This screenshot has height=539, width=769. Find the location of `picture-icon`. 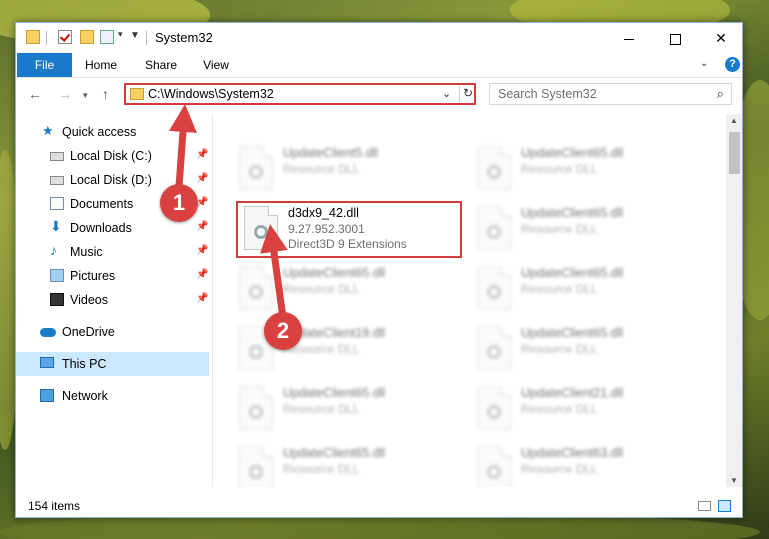

picture-icon is located at coordinates (57, 275).